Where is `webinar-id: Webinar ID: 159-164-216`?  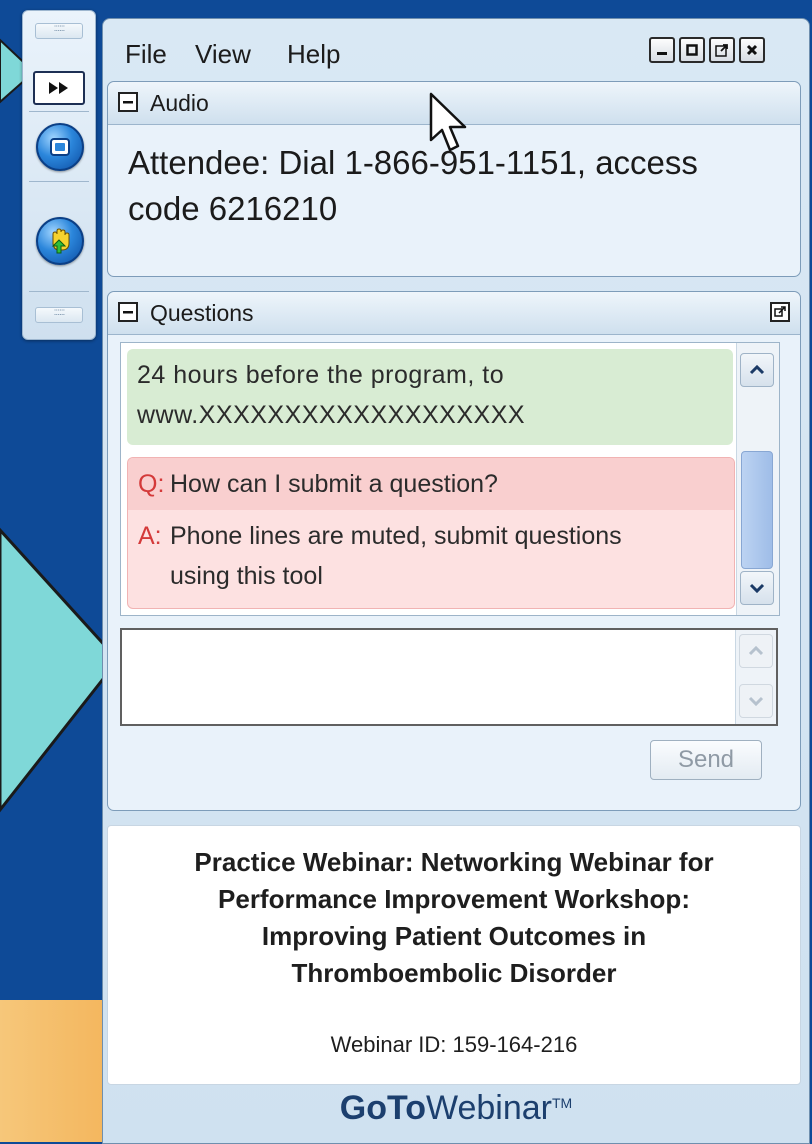 webinar-id: Webinar ID: 159-164-216 is located at coordinates (454, 1044).